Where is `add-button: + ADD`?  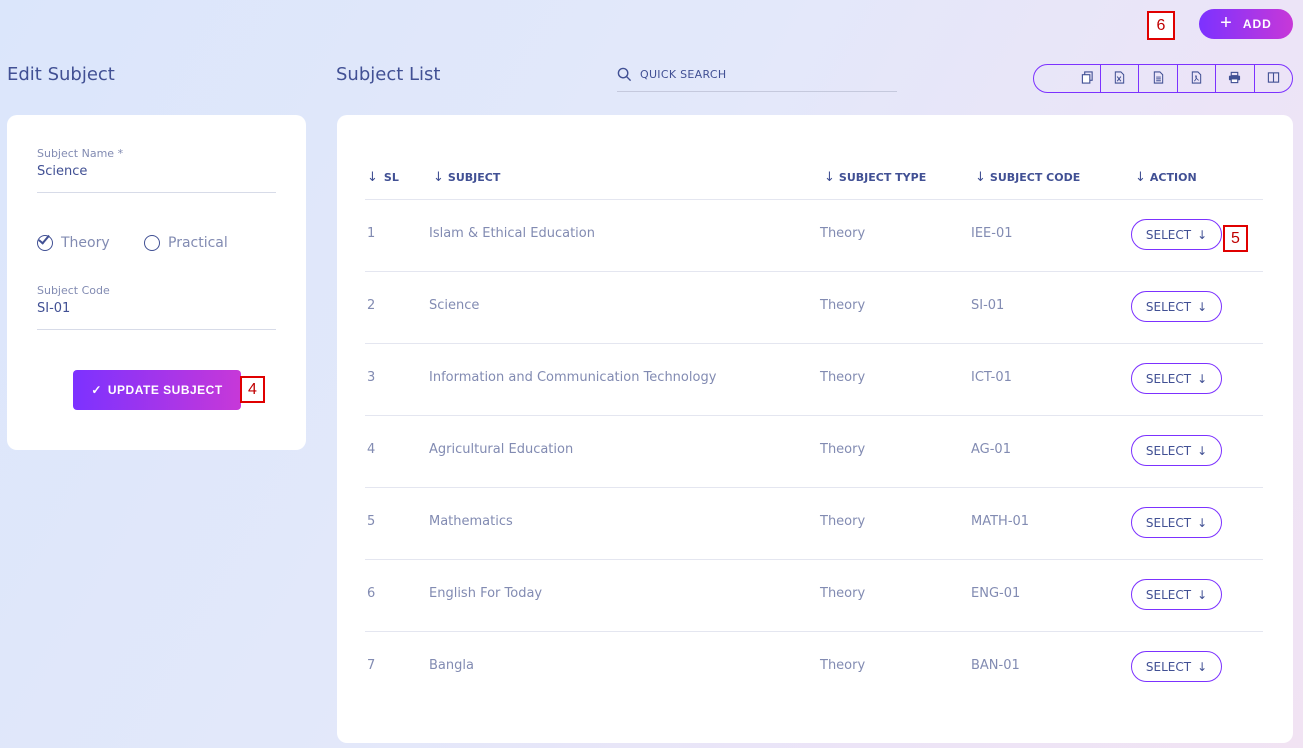
add-button: + ADD is located at coordinates (1246, 24).